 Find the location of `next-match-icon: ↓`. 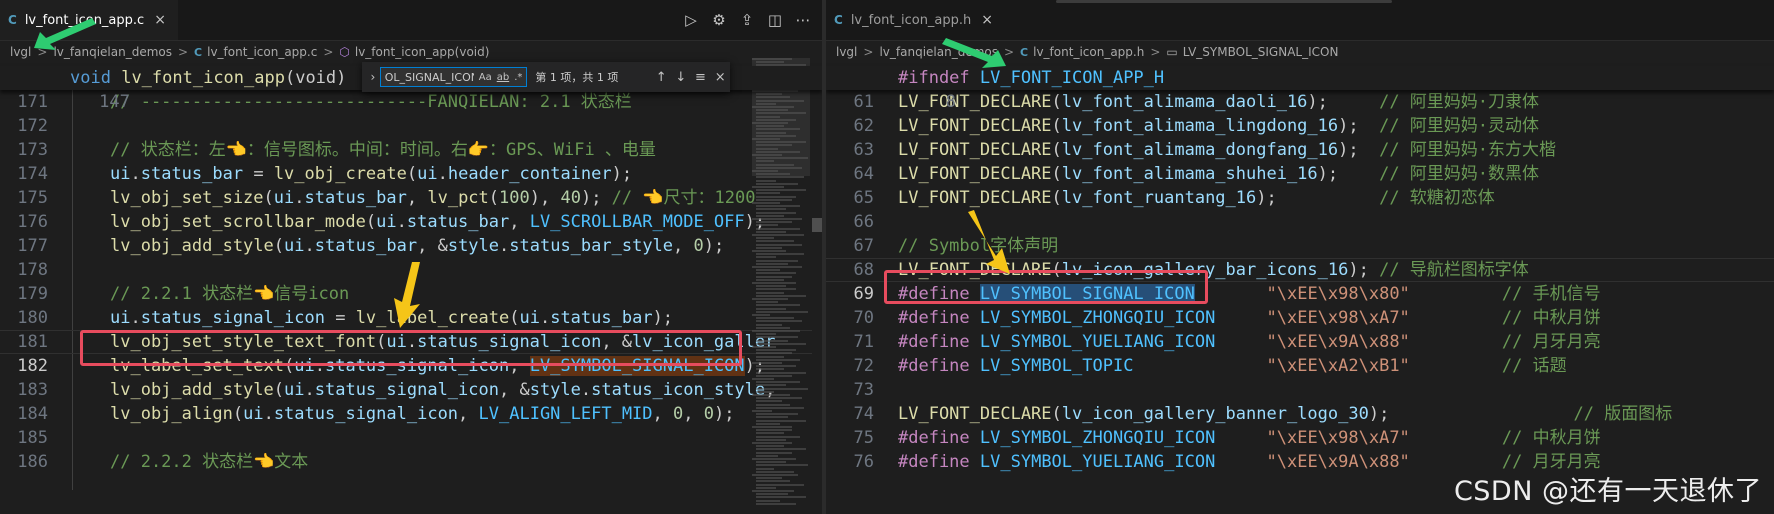

next-match-icon: ↓ is located at coordinates (681, 77).